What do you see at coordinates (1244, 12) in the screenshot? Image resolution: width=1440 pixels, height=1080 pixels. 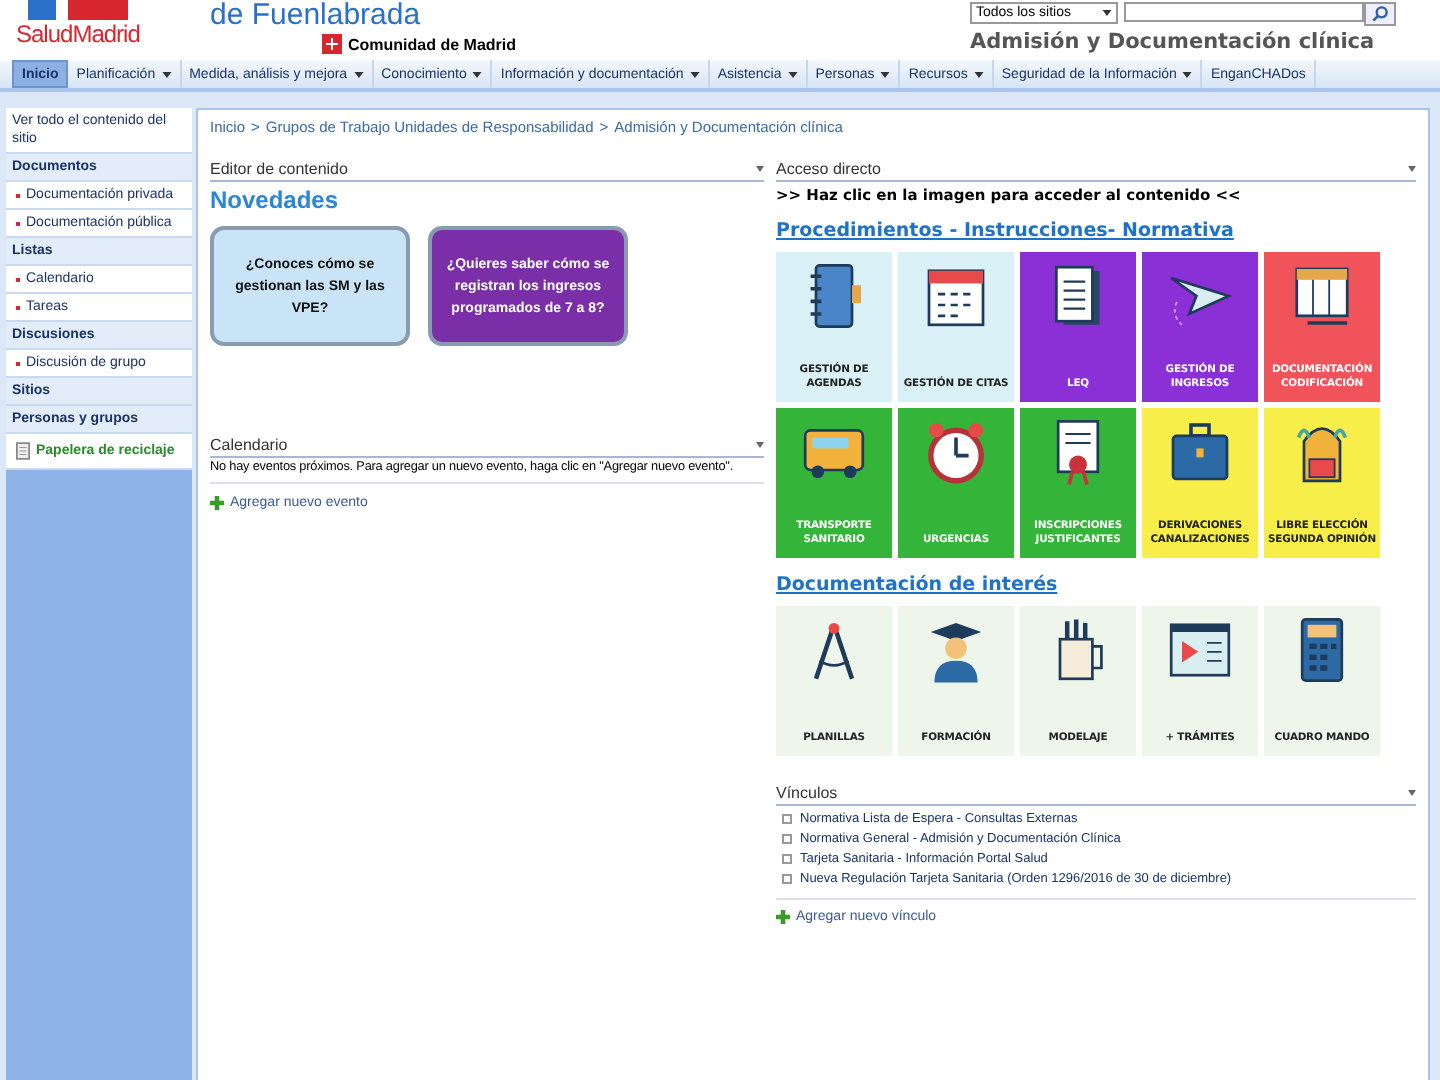 I see `search-field` at bounding box center [1244, 12].